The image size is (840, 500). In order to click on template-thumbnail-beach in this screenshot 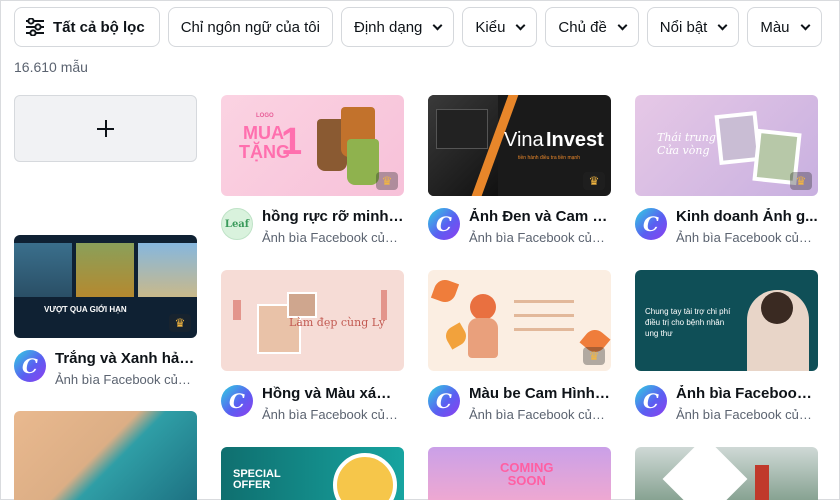, I will do `click(105, 455)`.